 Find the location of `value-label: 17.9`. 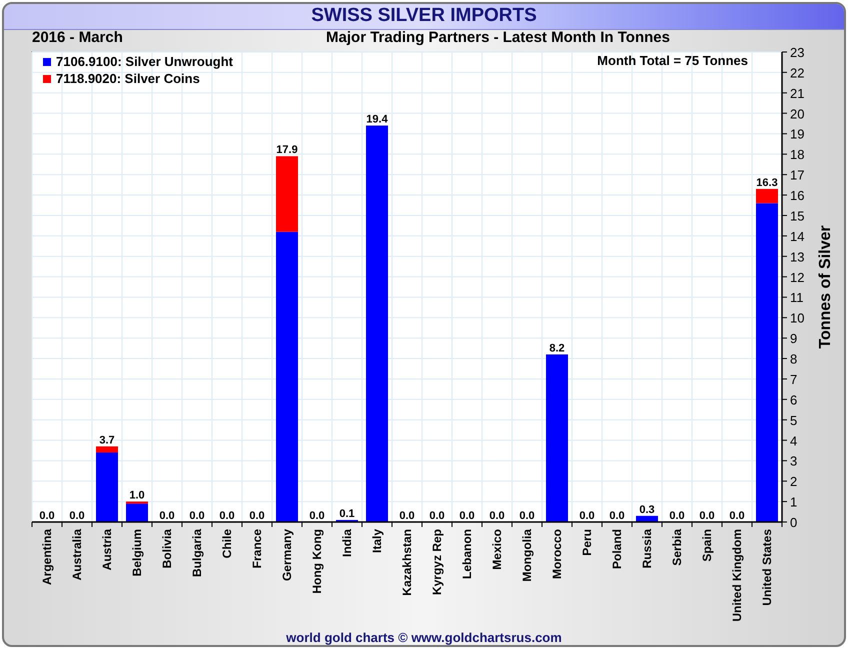

value-label: 17.9 is located at coordinates (287, 150).